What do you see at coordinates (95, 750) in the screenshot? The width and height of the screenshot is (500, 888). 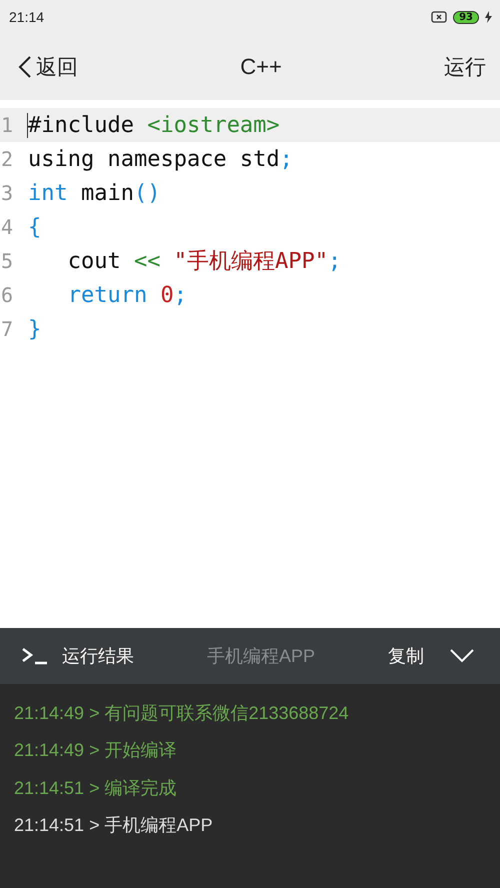 I see `log-line: 21:14:49 > 开始编译` at bounding box center [95, 750].